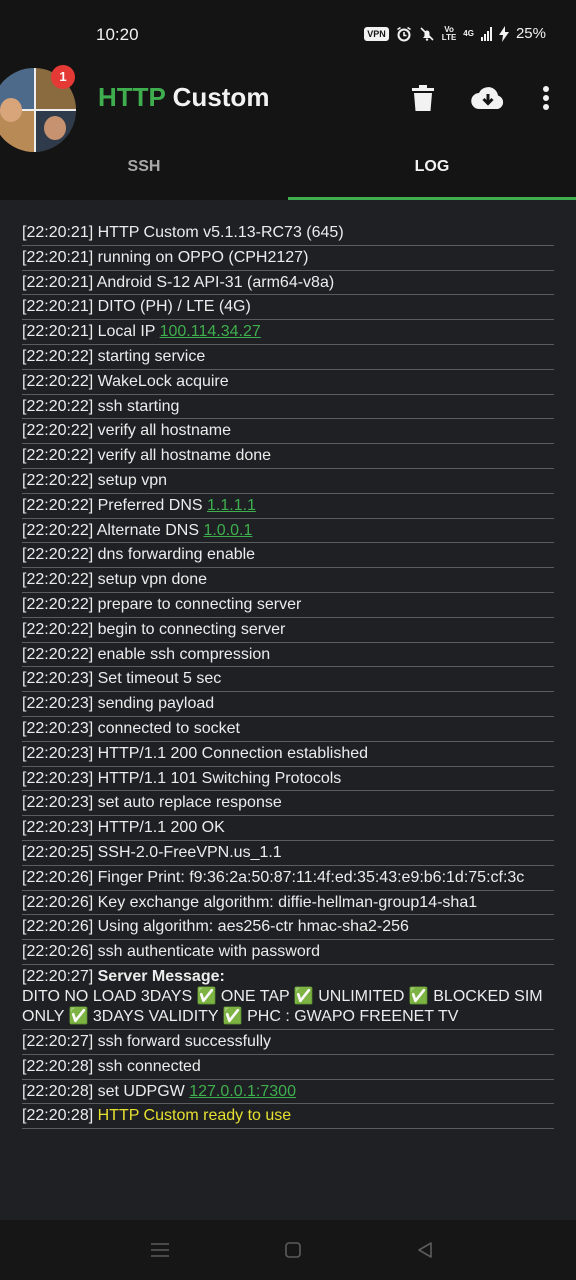 The height and width of the screenshot is (1280, 576). I want to click on log-link: 100.114.34.27, so click(210, 331).